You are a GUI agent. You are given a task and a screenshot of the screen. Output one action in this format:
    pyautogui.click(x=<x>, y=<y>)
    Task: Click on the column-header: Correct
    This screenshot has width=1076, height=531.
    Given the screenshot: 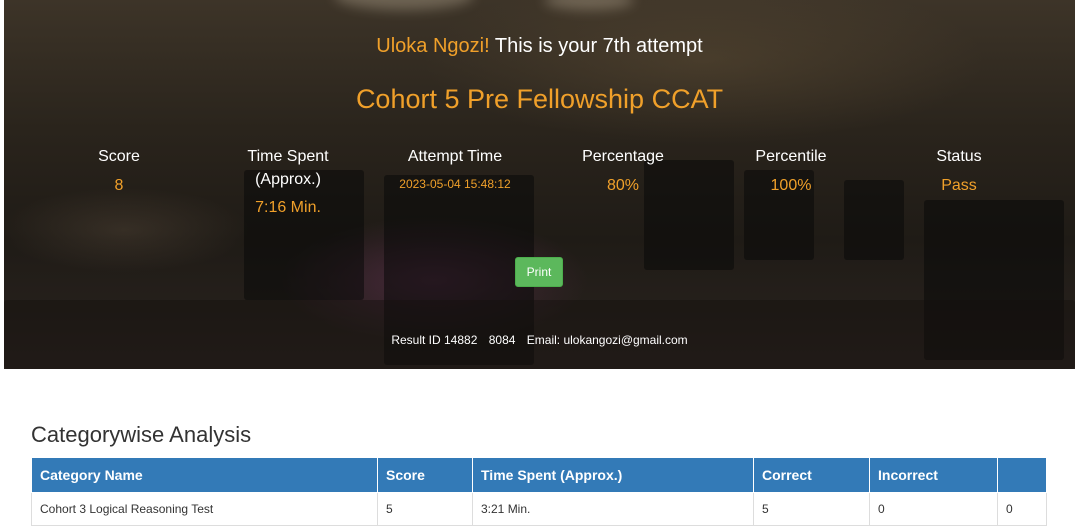 What is the action you would take?
    pyautogui.click(x=811, y=475)
    